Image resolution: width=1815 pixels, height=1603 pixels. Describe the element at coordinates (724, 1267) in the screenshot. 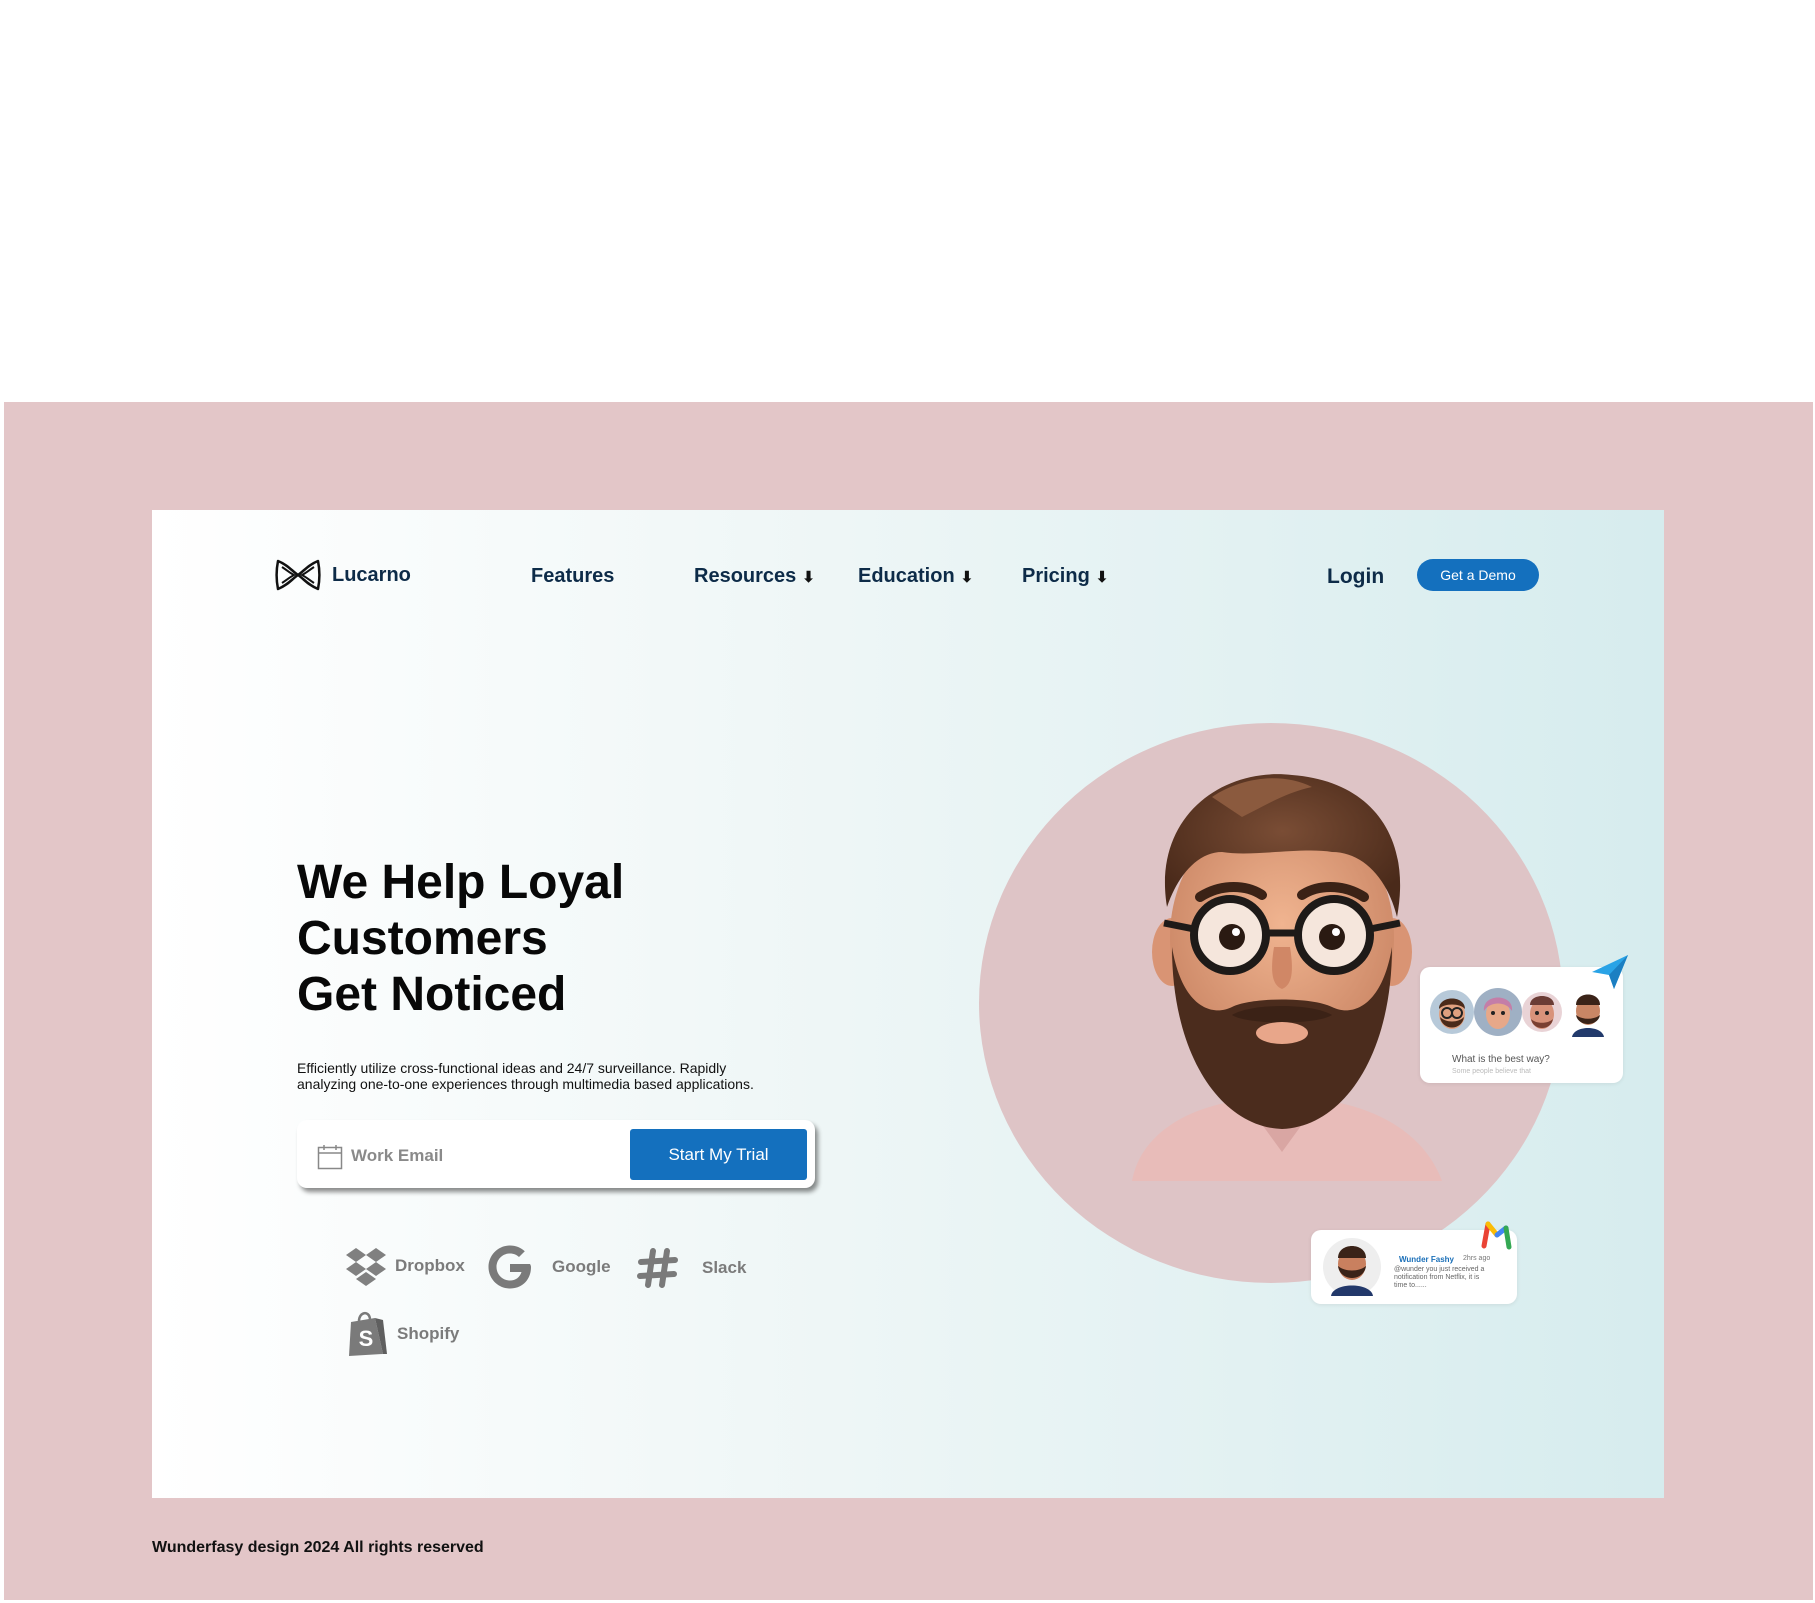

I see `partner-name: Slack` at that location.